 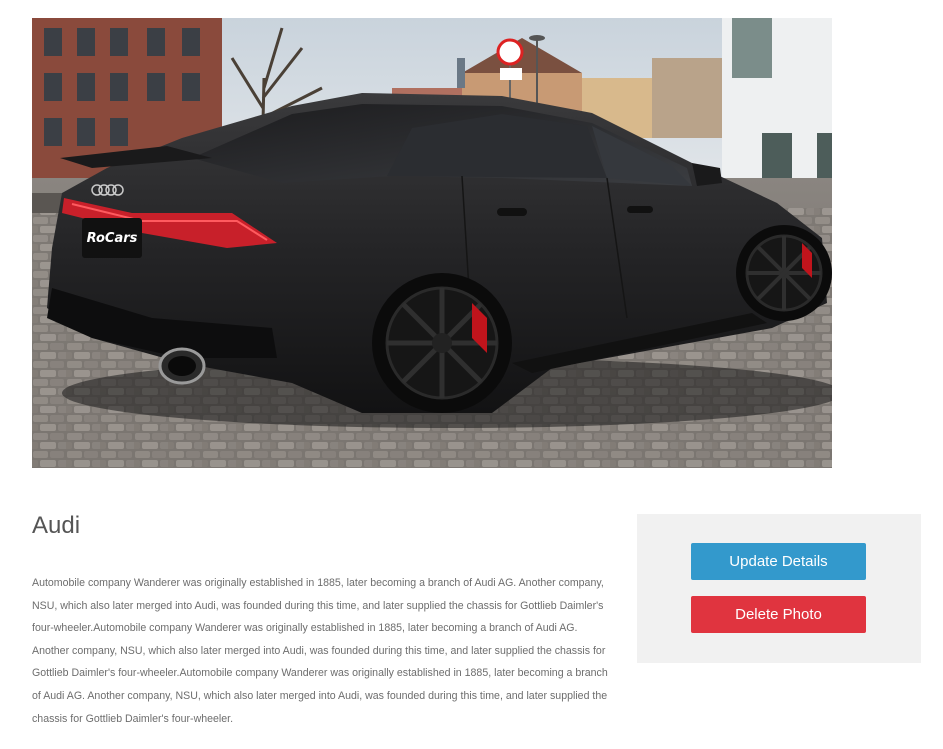 What do you see at coordinates (778, 614) in the screenshot?
I see `delete-photo-button: Delete Photo` at bounding box center [778, 614].